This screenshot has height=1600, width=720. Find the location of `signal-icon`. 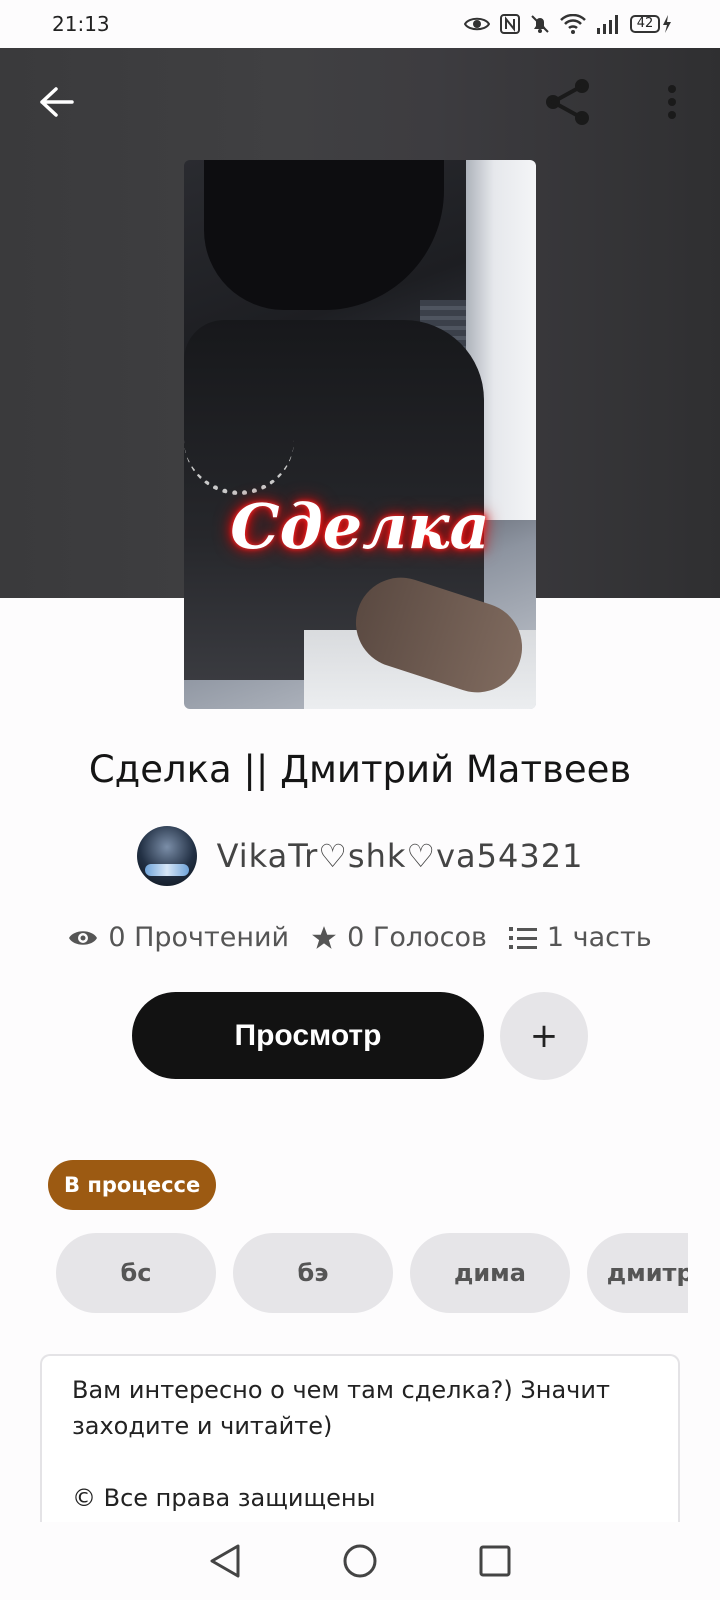

signal-icon is located at coordinates (607, 24).